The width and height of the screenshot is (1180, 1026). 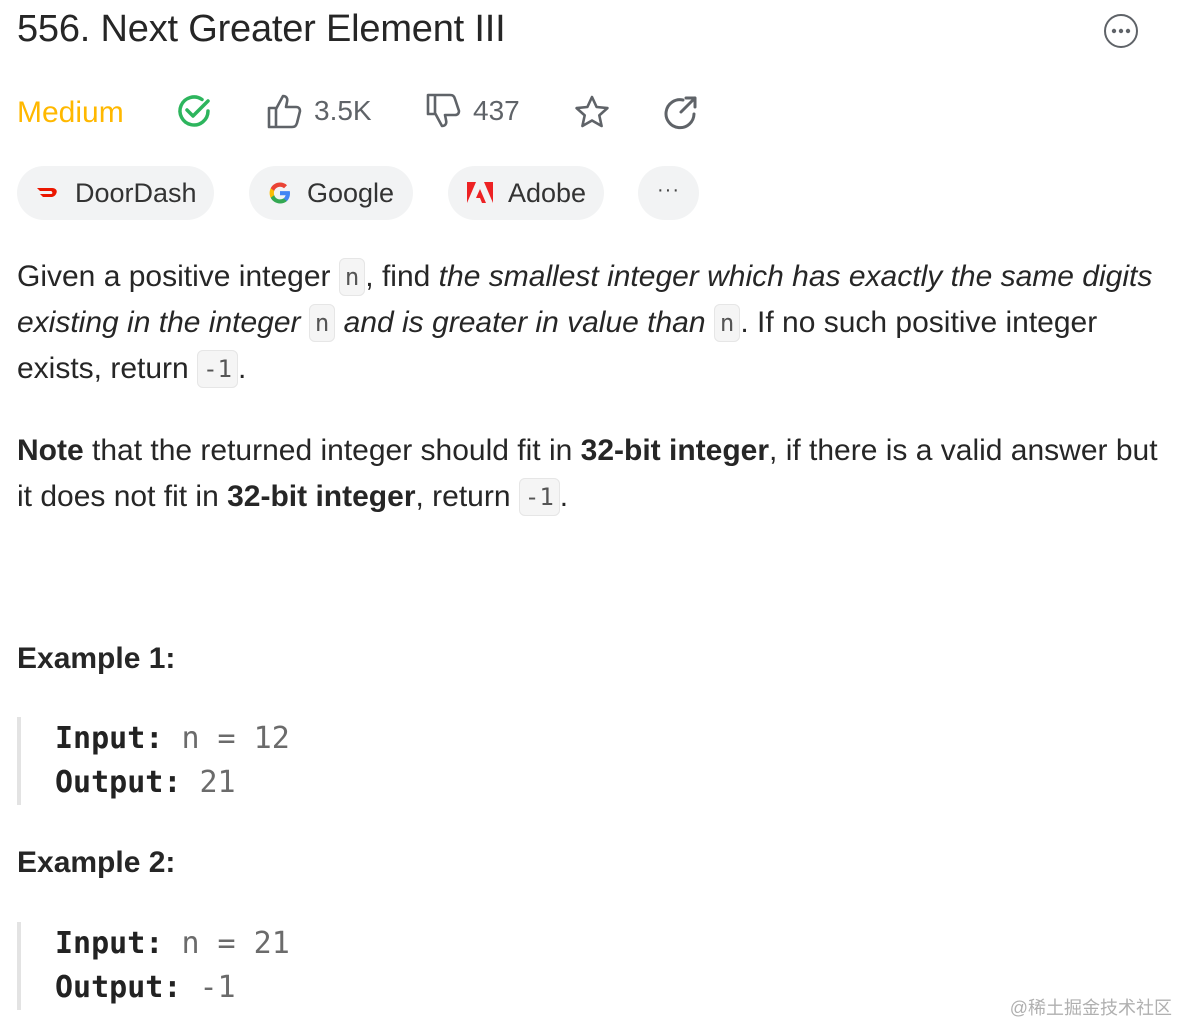 I want to click on problem-meta-row: Medium 3.5K 437, so click(x=592, y=114).